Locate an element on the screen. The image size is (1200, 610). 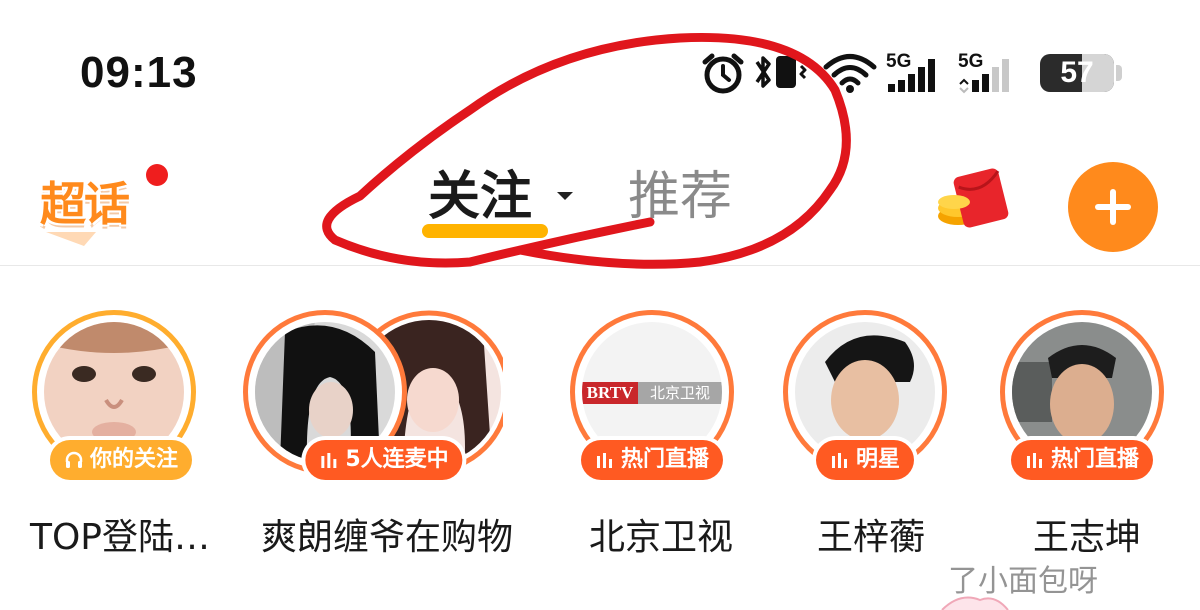
story-item: 热门直播 王志坤 is located at coordinates (1085, 440).